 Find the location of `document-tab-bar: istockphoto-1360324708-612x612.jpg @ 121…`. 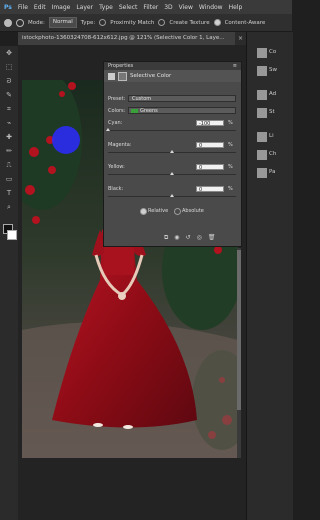

document-tab-bar: istockphoto-1360324708-612x612.jpg @ 121… is located at coordinates (132, 38).